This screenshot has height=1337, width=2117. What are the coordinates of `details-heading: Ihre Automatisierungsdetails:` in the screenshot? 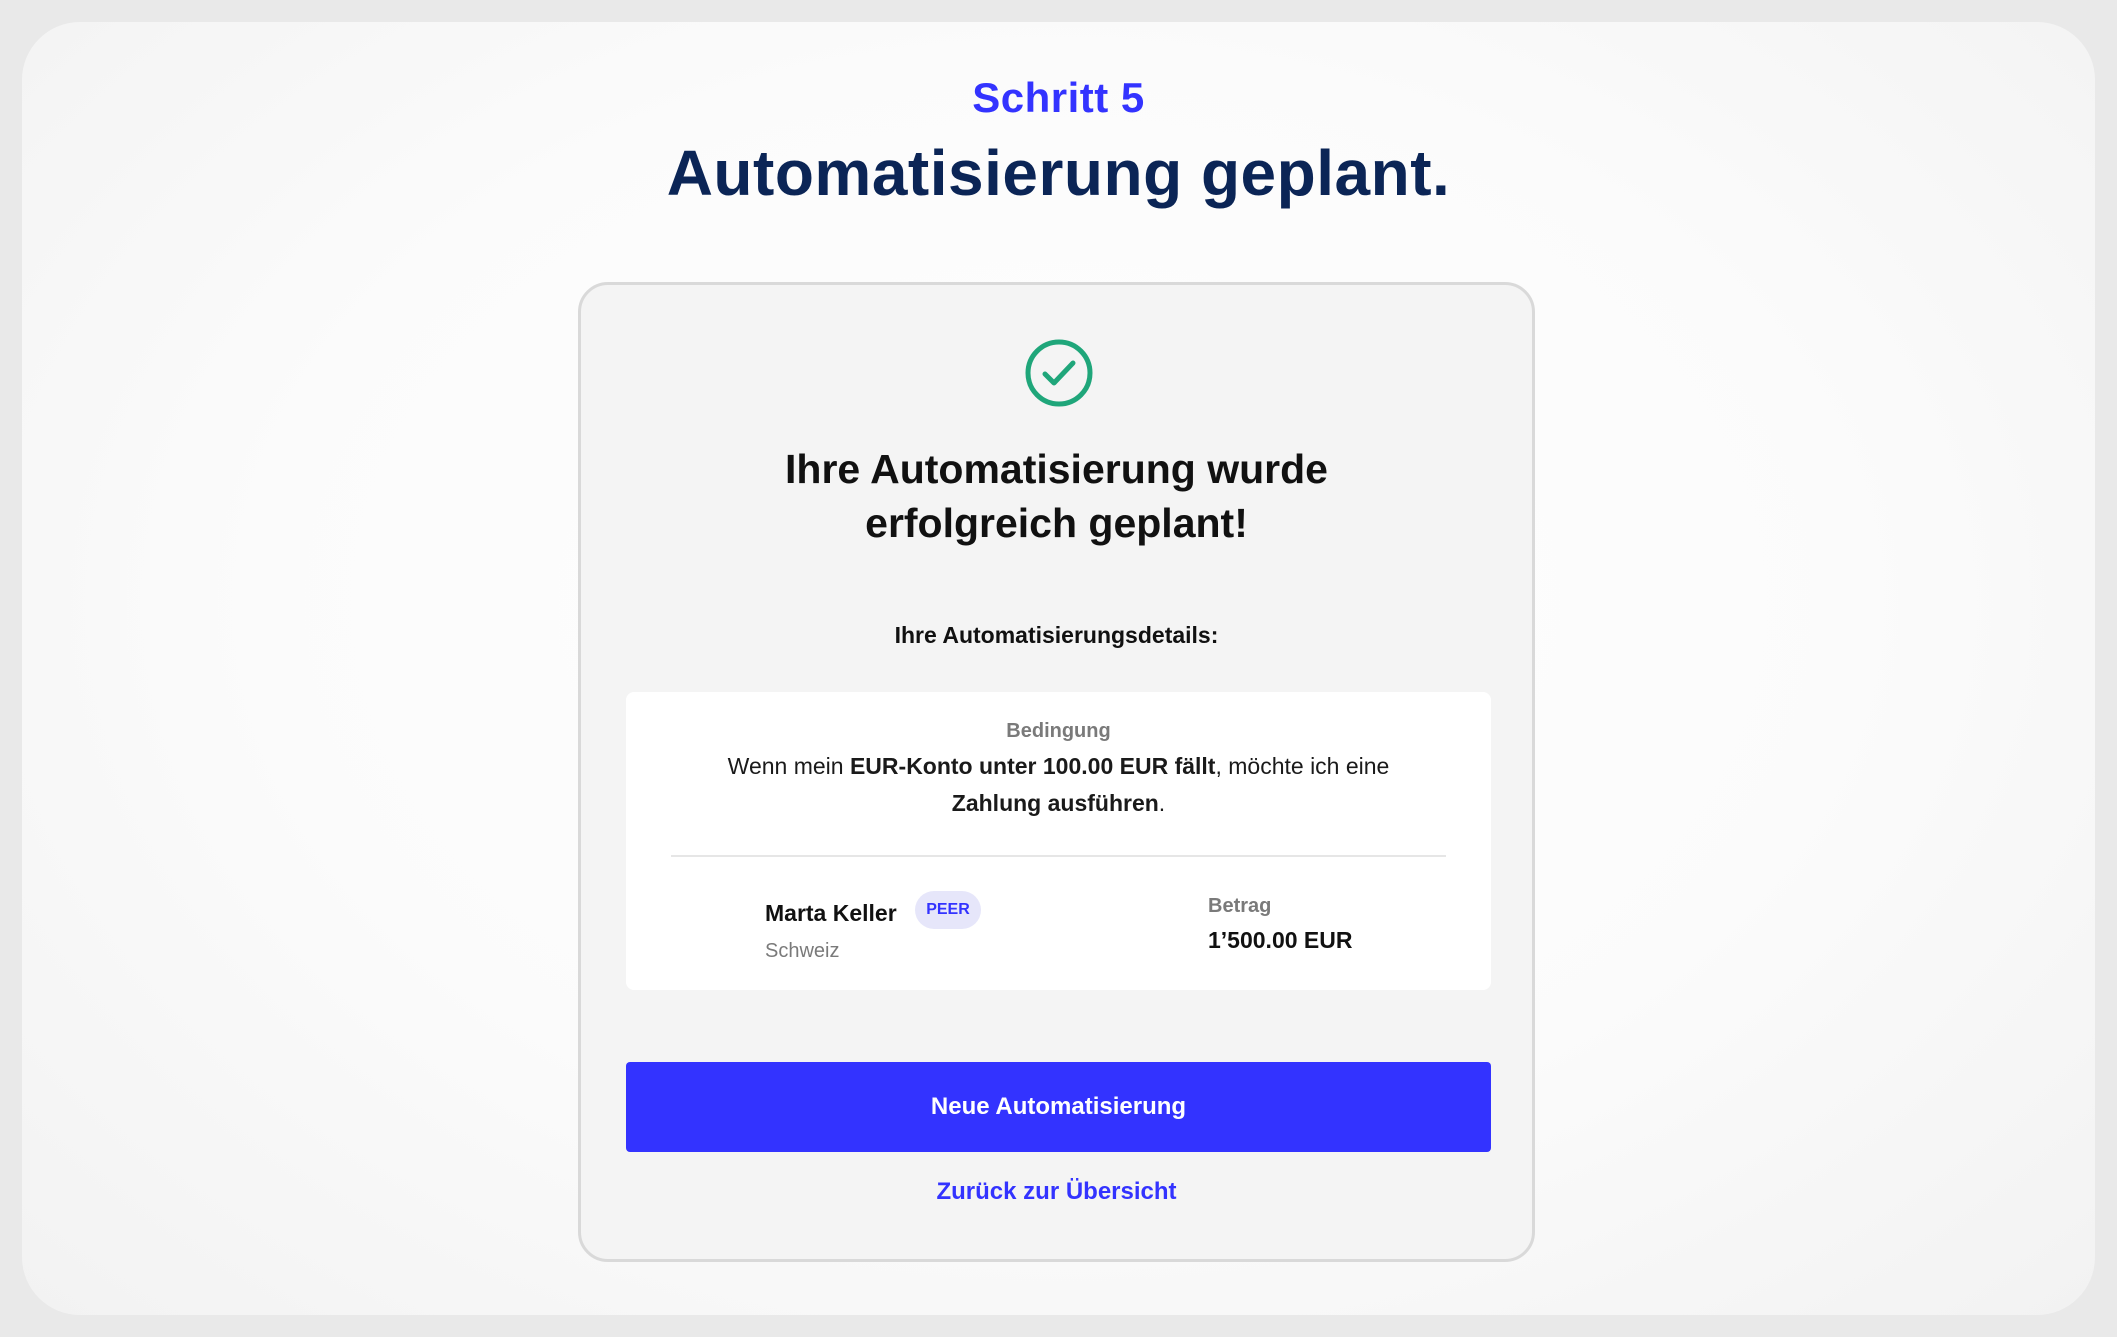 It's located at (1056, 635).